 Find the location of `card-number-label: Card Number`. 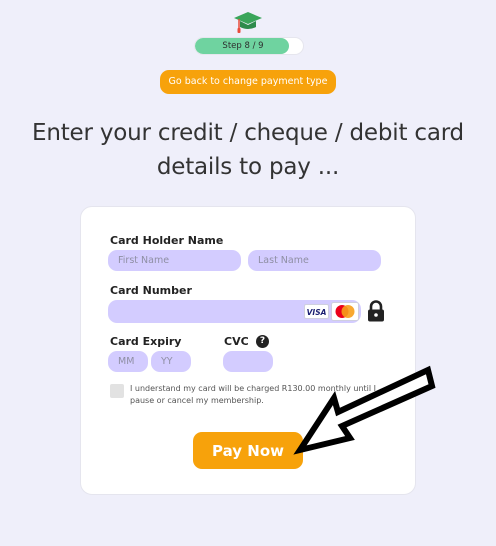

card-number-label: Card Number is located at coordinates (151, 290).